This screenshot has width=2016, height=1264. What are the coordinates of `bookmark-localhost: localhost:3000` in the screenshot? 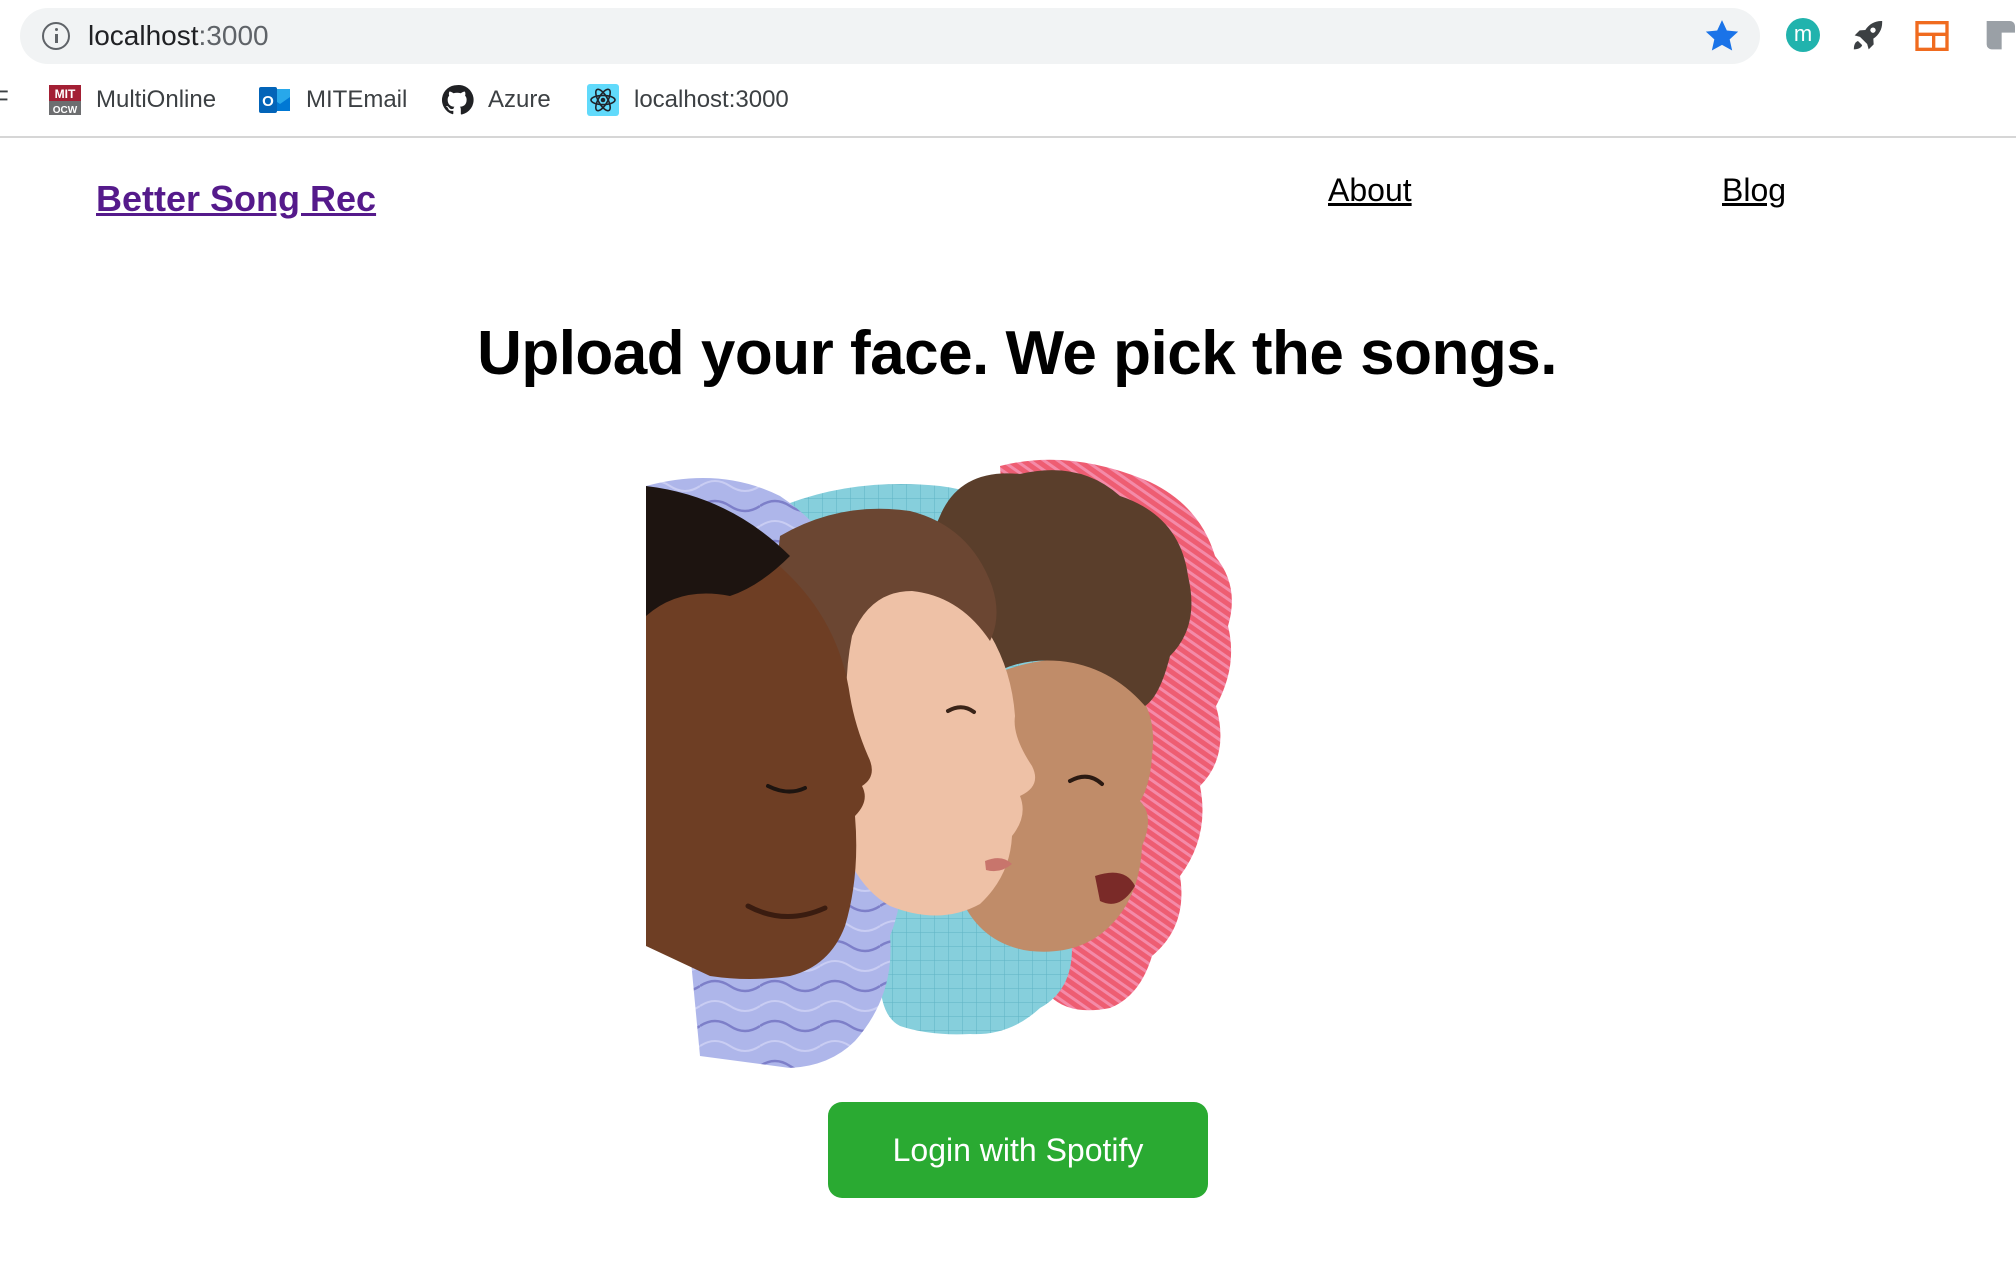 It's located at (687, 100).